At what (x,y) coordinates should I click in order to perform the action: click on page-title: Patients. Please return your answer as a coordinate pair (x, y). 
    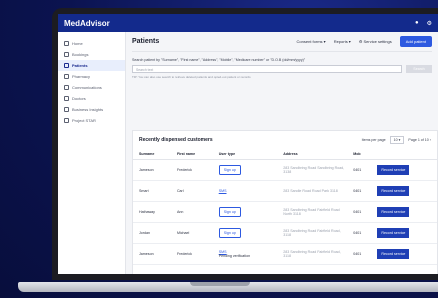
    Looking at the image, I should click on (146, 41).